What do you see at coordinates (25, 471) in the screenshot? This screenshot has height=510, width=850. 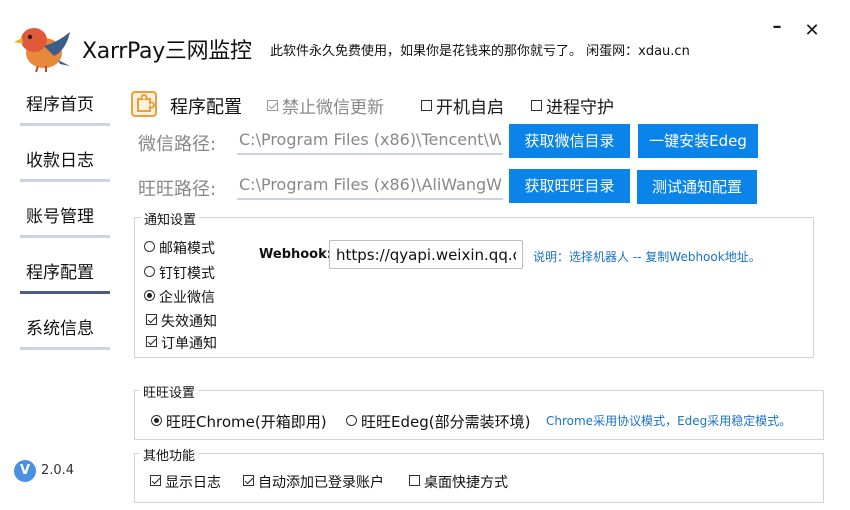 I see `version-icon: V` at bounding box center [25, 471].